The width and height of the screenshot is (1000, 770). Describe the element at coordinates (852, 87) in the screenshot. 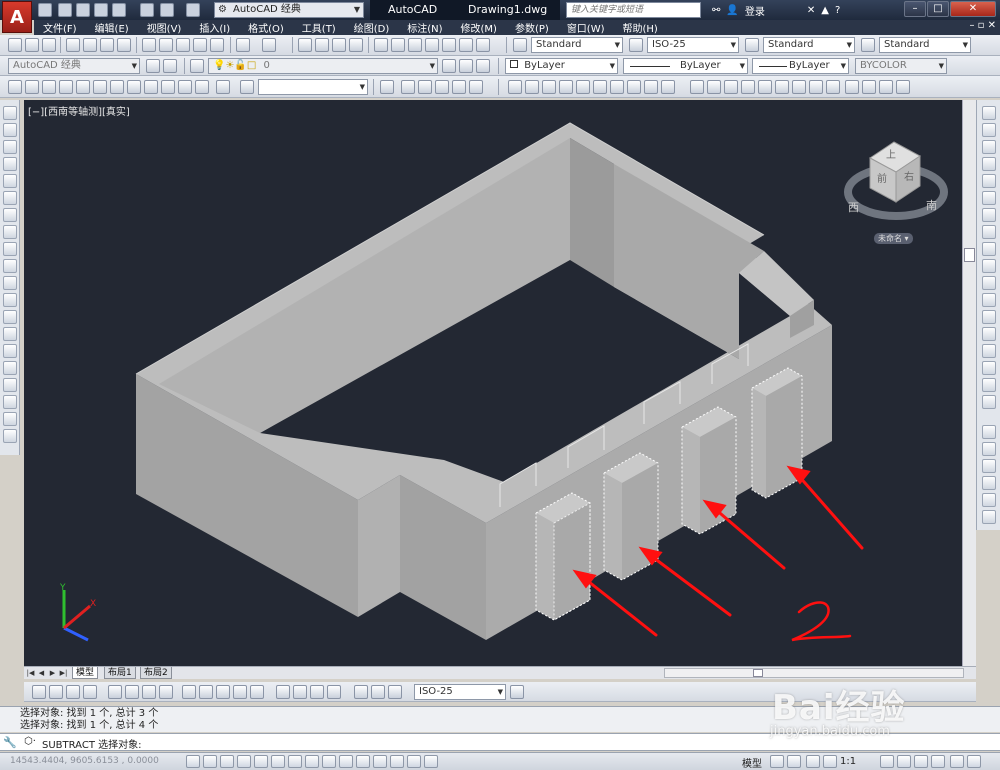

I see `camera-icon` at that location.